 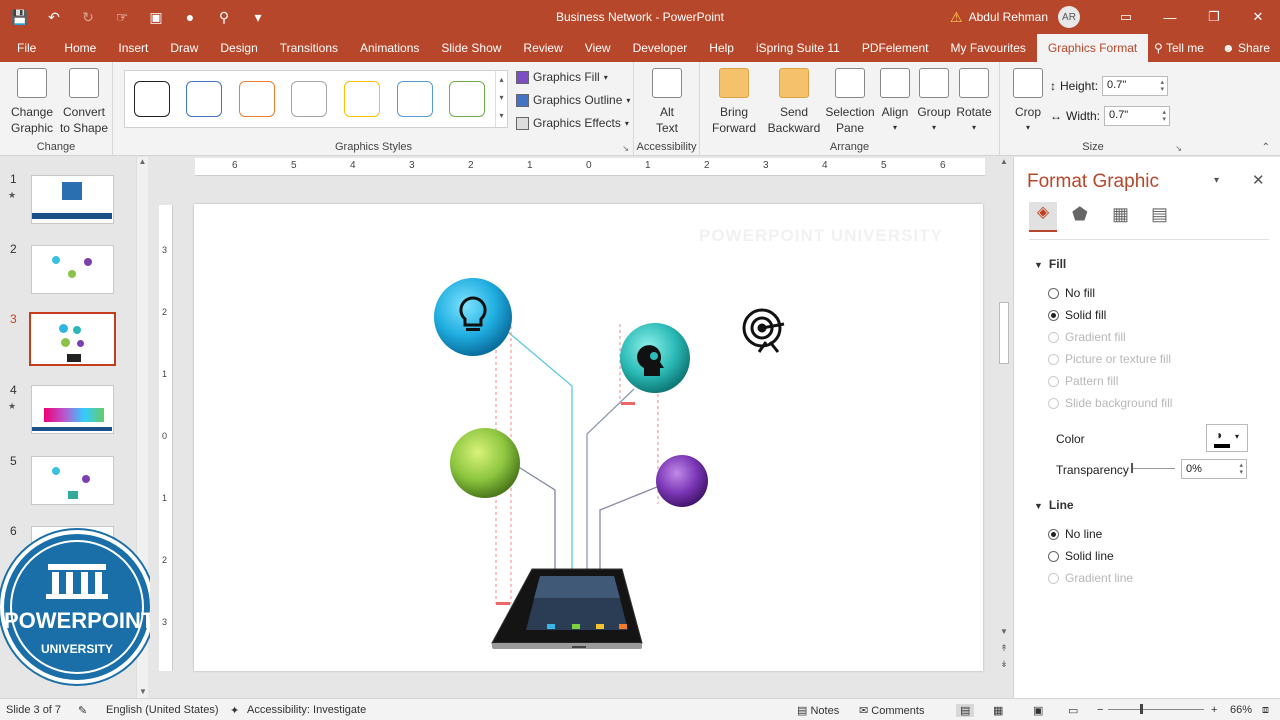 I want to click on line-section-header: ▼ Line, so click(x=1054, y=505).